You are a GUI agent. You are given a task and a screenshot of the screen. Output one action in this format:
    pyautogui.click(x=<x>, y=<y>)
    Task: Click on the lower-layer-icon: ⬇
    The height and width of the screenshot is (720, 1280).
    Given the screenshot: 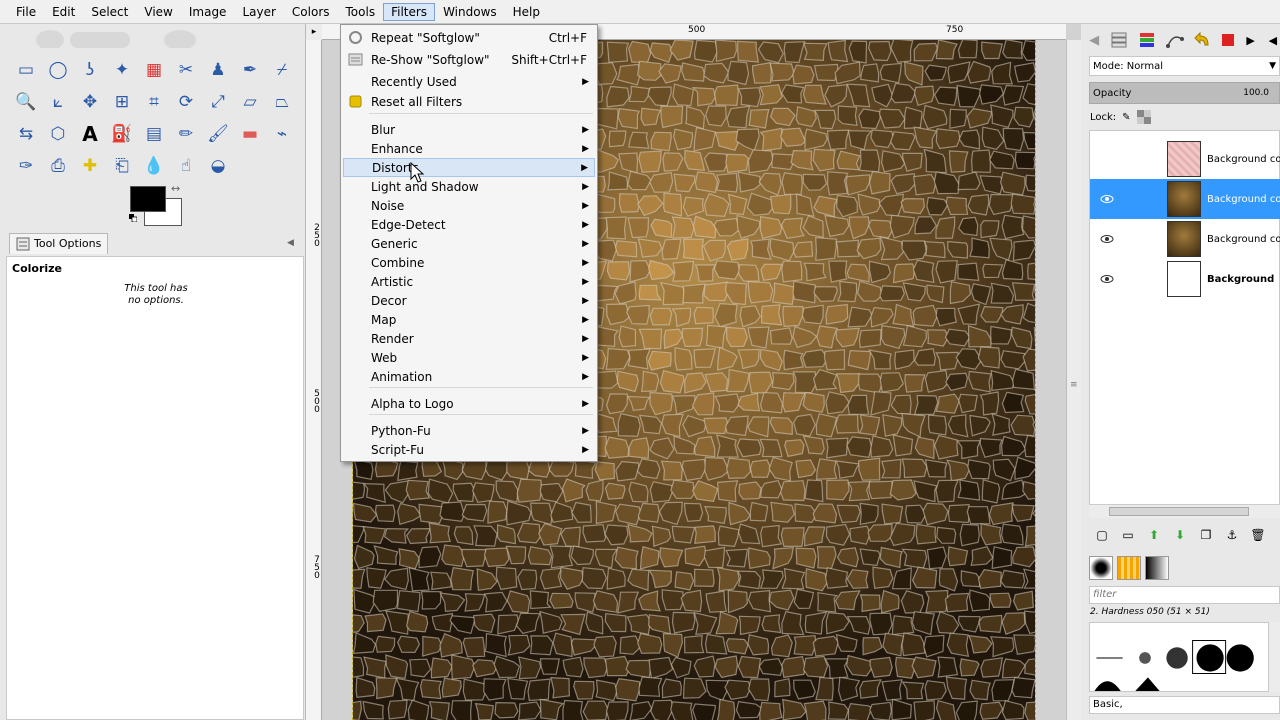 What is the action you would take?
    pyautogui.click(x=1180, y=535)
    